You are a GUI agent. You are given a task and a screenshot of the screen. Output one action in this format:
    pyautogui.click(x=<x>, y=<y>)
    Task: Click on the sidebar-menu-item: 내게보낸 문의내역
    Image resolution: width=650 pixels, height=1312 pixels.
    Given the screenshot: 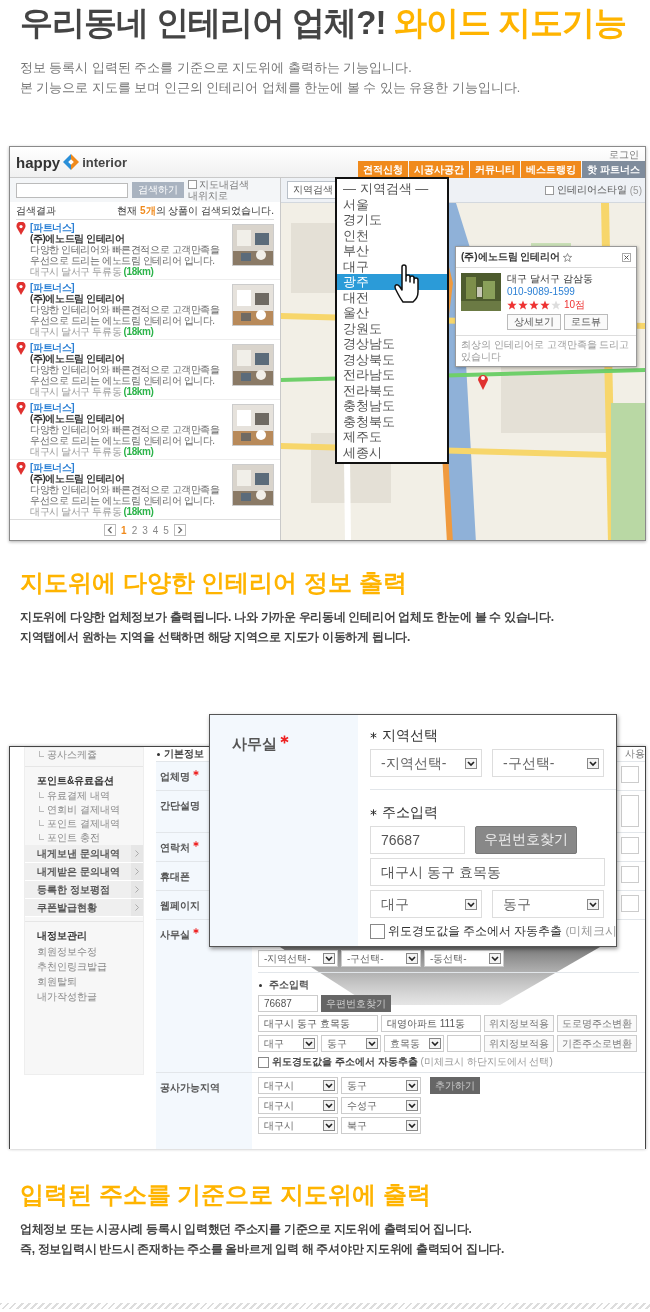 What is the action you would take?
    pyautogui.click(x=84, y=854)
    